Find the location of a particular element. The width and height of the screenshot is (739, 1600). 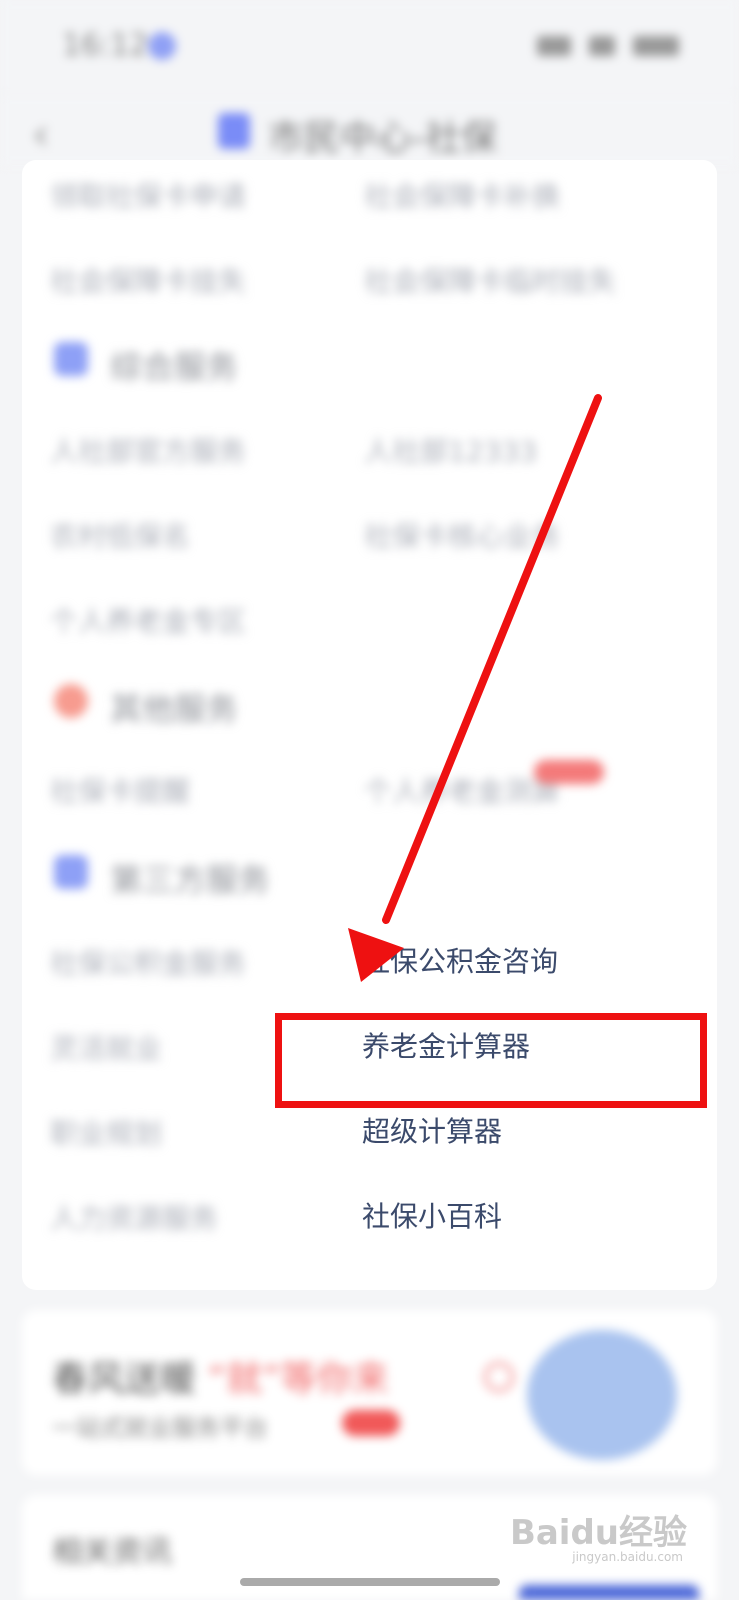

list-item: 人社部12333 is located at coordinates (450, 450).